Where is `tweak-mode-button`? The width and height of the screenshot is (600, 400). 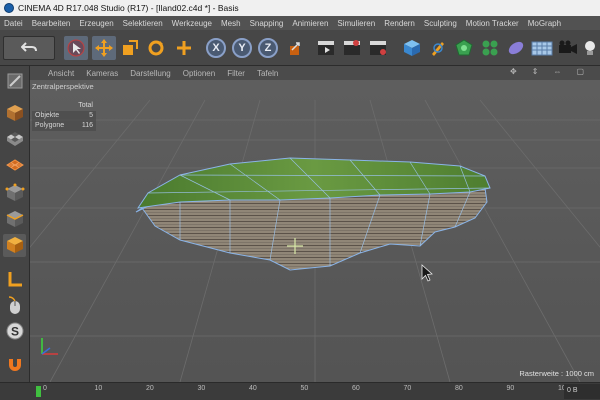 tweak-mode-button is located at coordinates (14, 305).